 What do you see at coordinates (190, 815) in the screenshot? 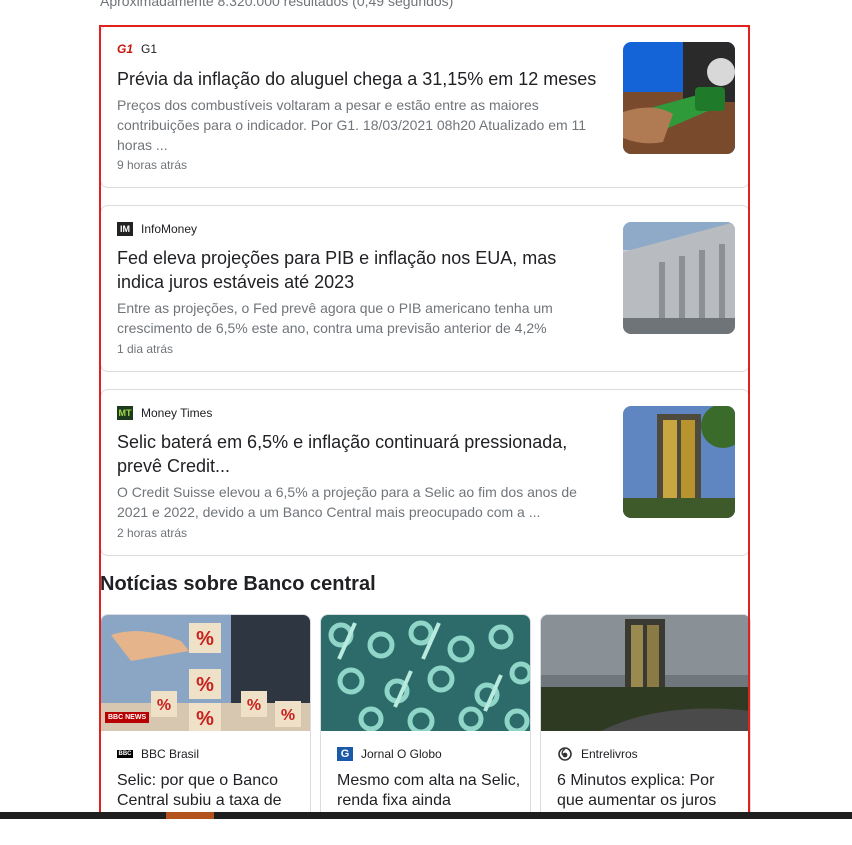
I see `taskbar-active-indicator` at bounding box center [190, 815].